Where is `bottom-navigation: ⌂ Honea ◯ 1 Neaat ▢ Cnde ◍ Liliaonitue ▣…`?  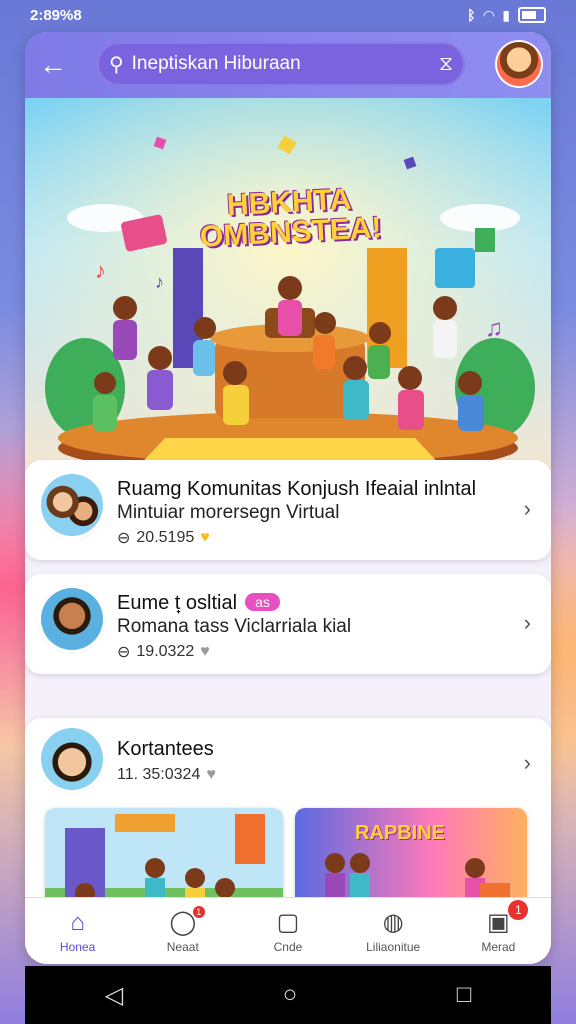 bottom-navigation: ⌂ Honea ◯ 1 Neaat ▢ Cnde ◍ Liliaonitue ▣… is located at coordinates (288, 930).